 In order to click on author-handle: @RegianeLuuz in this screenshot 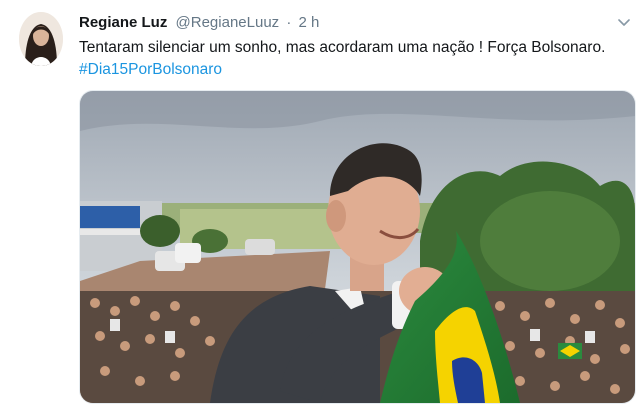, I will do `click(228, 22)`.